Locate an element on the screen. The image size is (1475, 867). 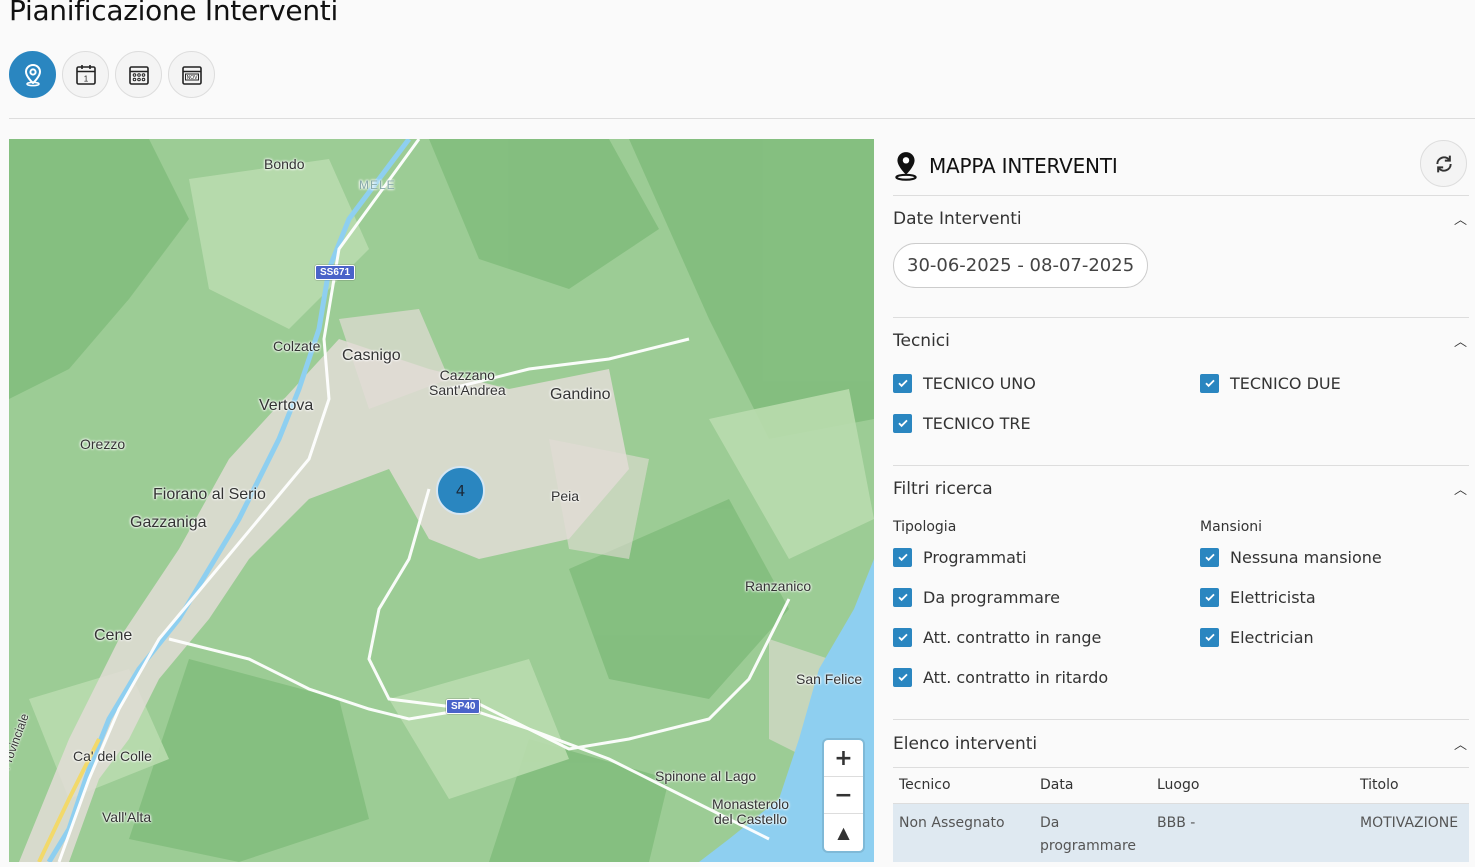
mansione-checkbox: Electrician is located at coordinates (1330, 637).